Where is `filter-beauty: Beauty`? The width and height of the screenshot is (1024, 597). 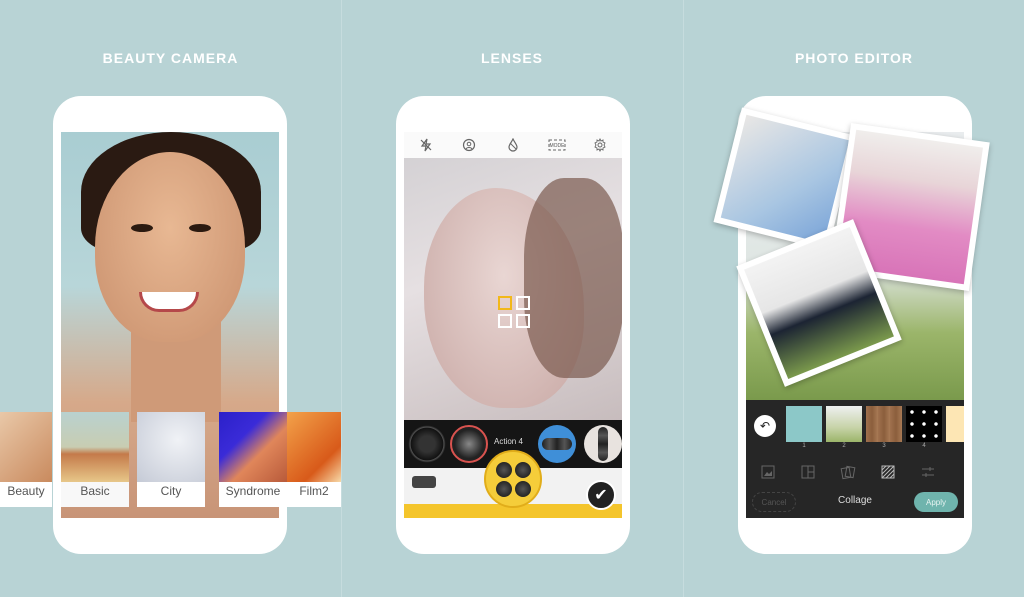 filter-beauty: Beauty is located at coordinates (26, 459).